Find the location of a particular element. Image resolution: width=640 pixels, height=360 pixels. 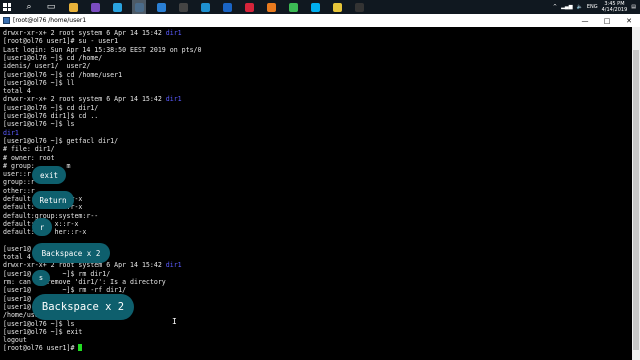

window-titlebar: [root@ol76 /home/user1 — □ ✕ is located at coordinates (320, 20).